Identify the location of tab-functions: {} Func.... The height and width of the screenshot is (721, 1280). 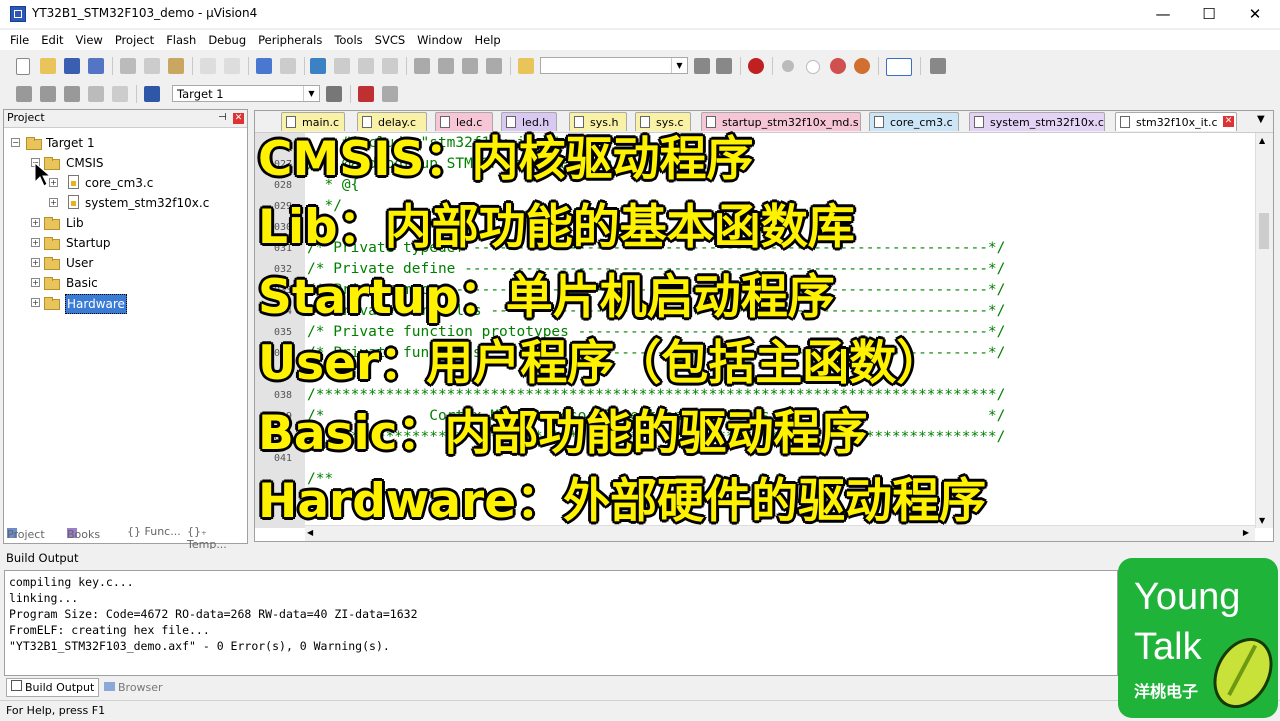
(154, 531).